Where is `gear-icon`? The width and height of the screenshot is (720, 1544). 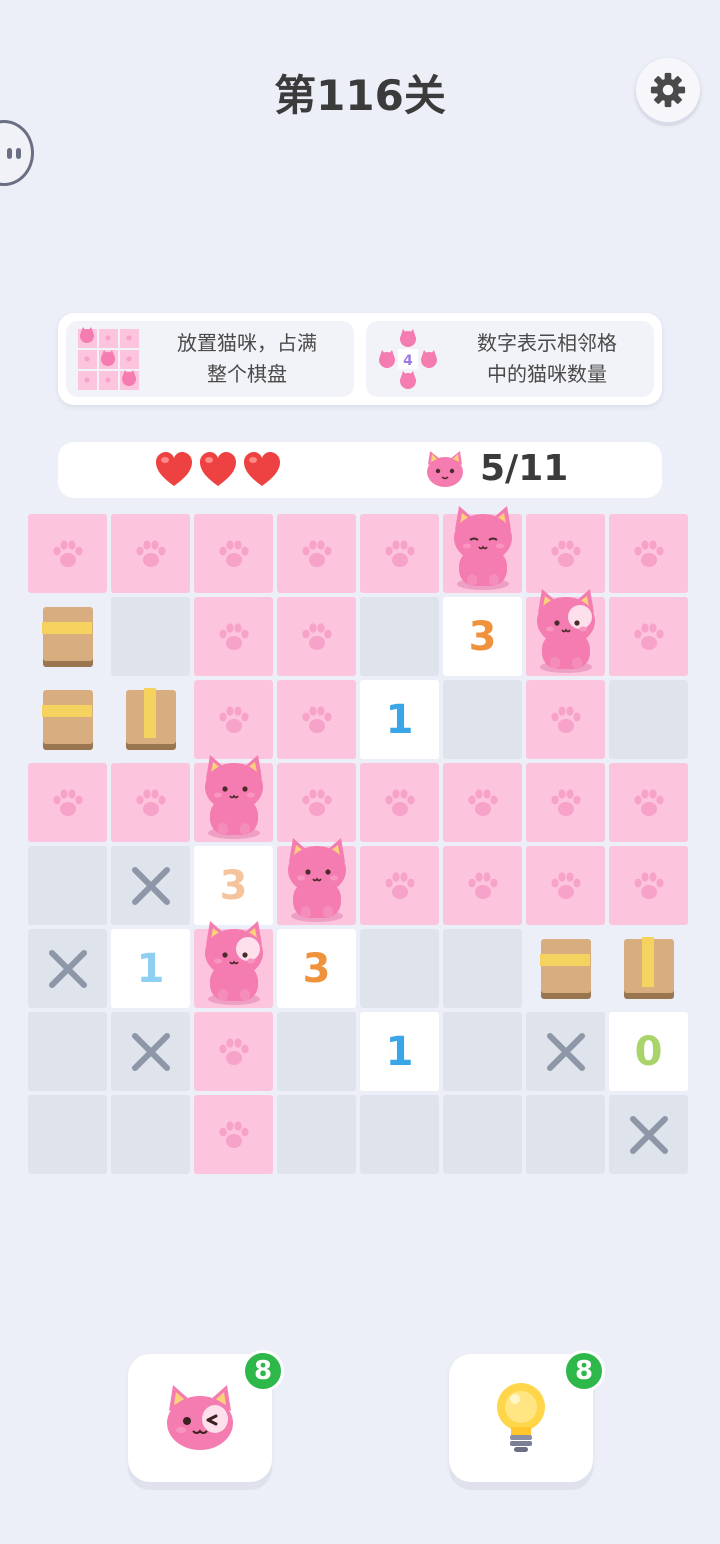
gear-icon is located at coordinates (668, 90).